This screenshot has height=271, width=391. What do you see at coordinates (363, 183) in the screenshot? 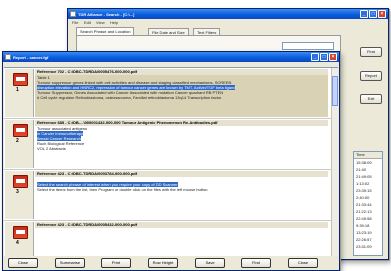
I see `time-cell: 1:13:02` at bounding box center [363, 183].